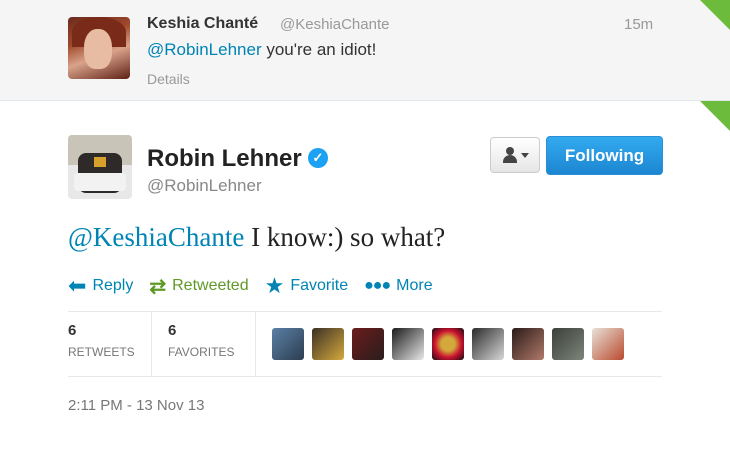  I want to click on more-button: ●●● More, so click(398, 286).